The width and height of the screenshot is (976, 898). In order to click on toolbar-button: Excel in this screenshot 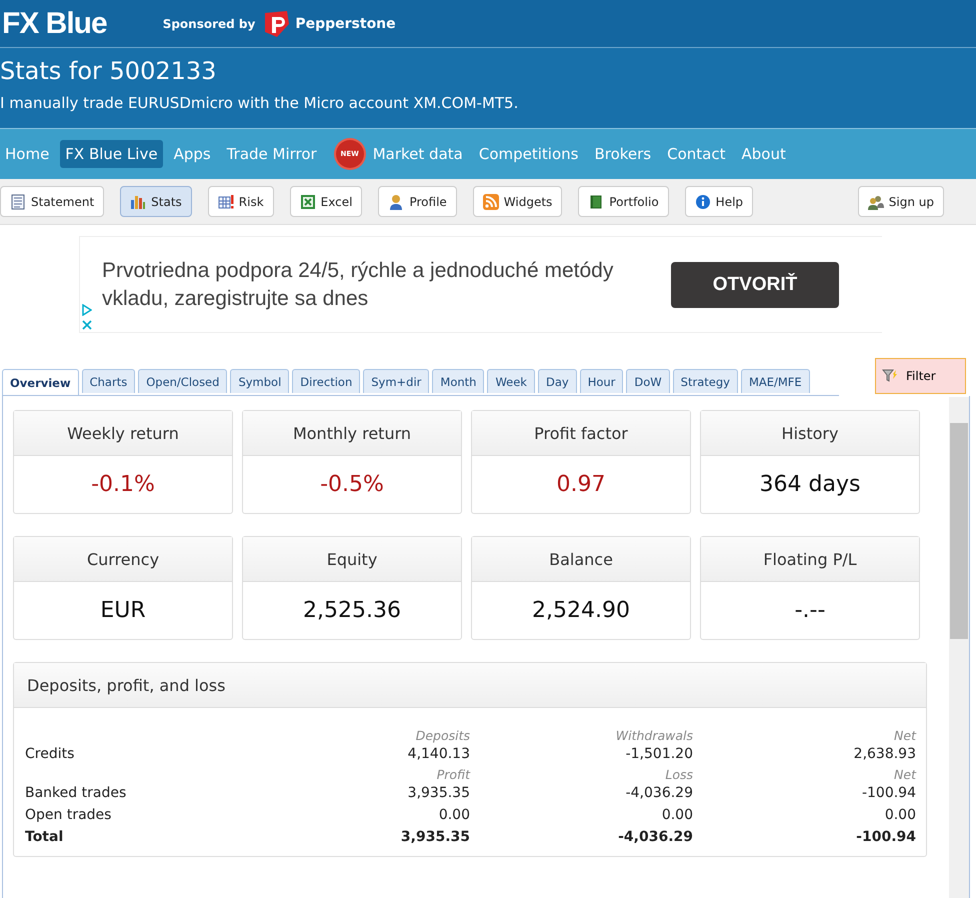, I will do `click(326, 201)`.